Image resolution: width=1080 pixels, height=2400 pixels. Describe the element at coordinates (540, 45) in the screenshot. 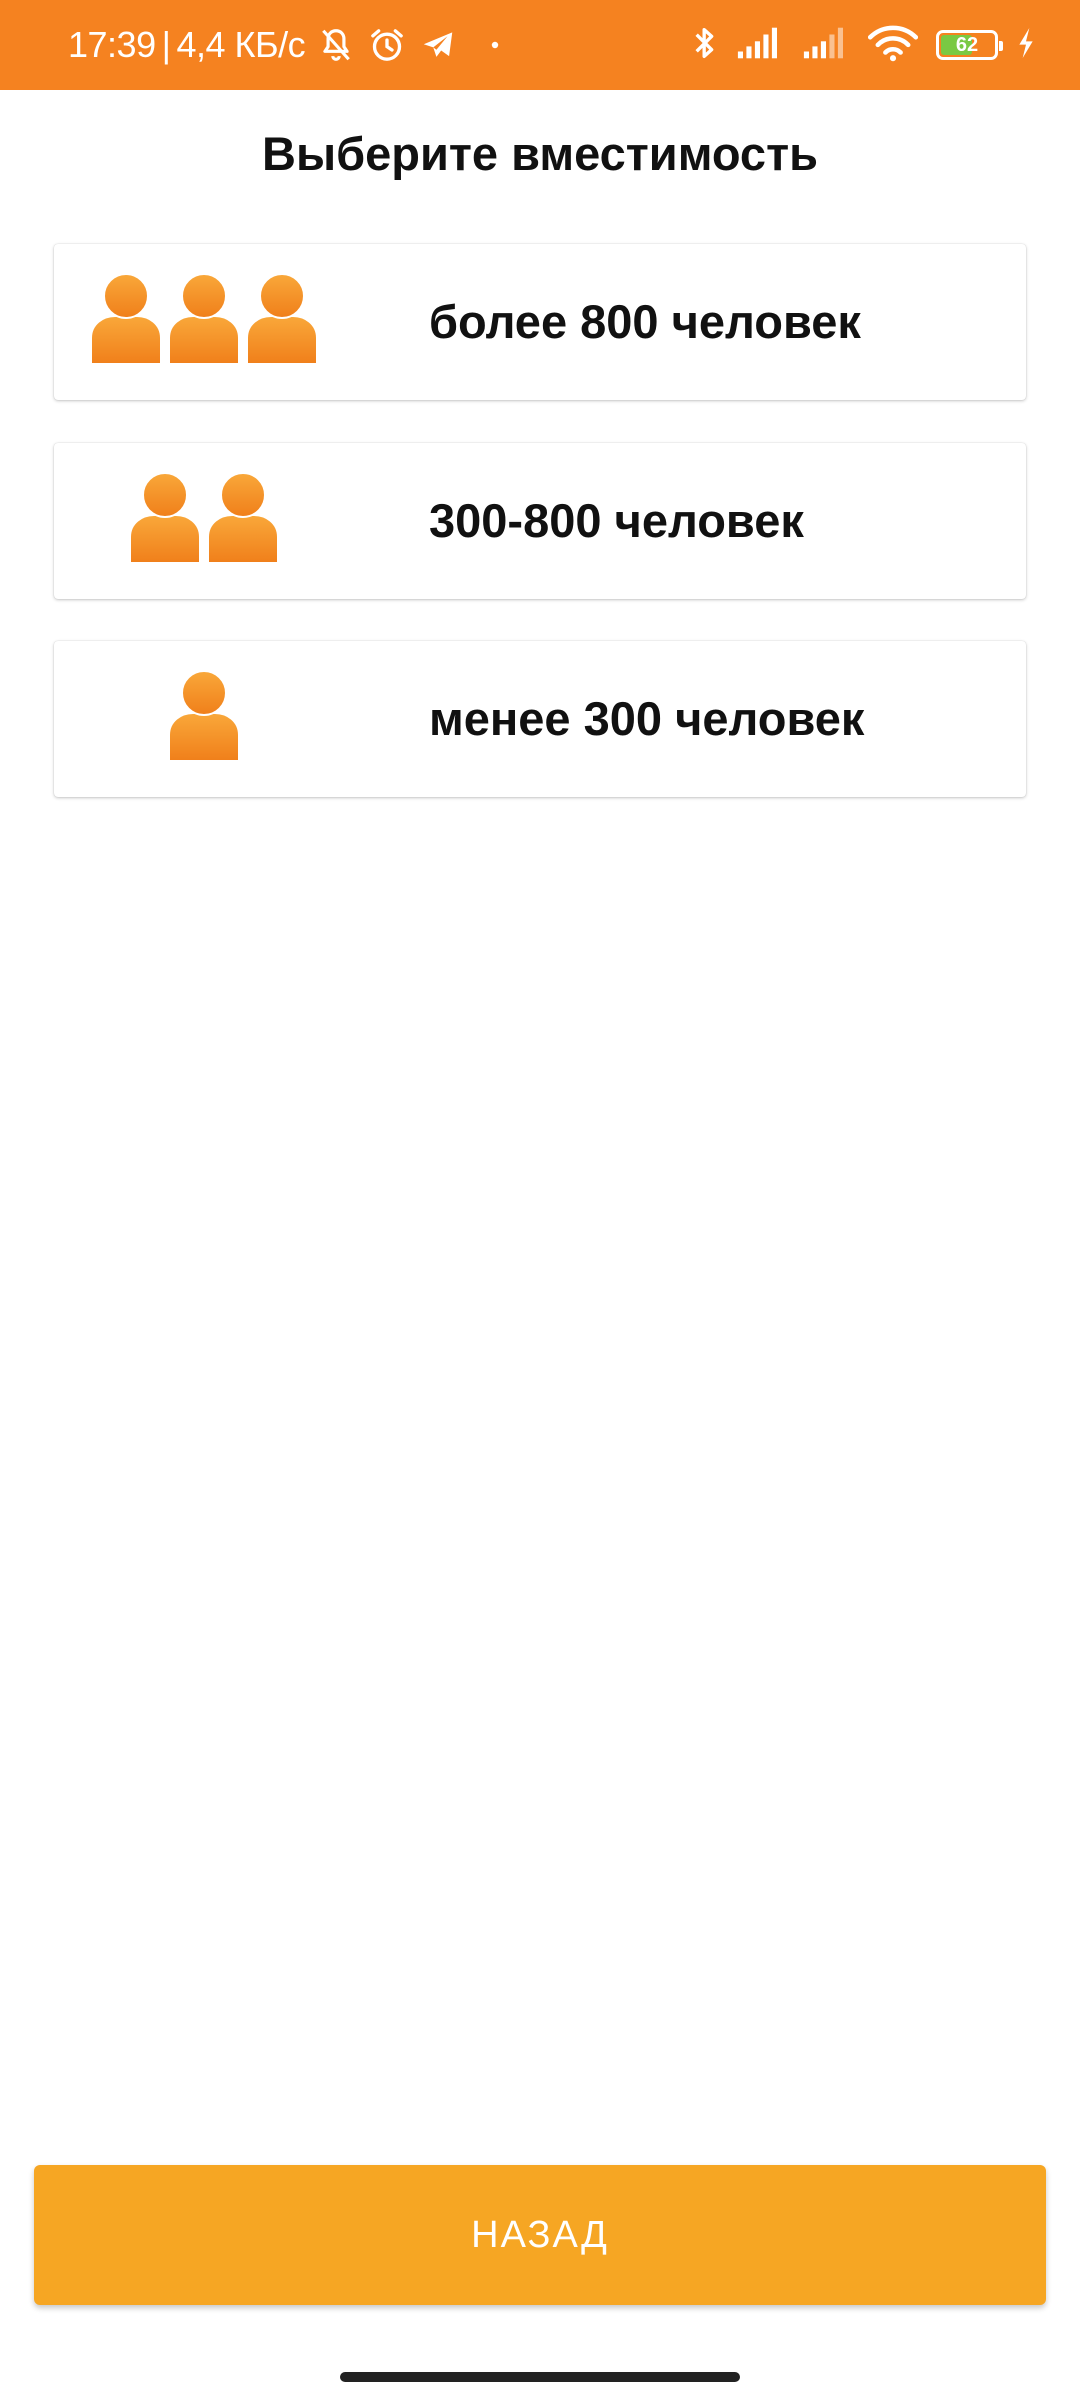

I see `status-bar: 17:39 | 4,4 КБ/с 62` at that location.